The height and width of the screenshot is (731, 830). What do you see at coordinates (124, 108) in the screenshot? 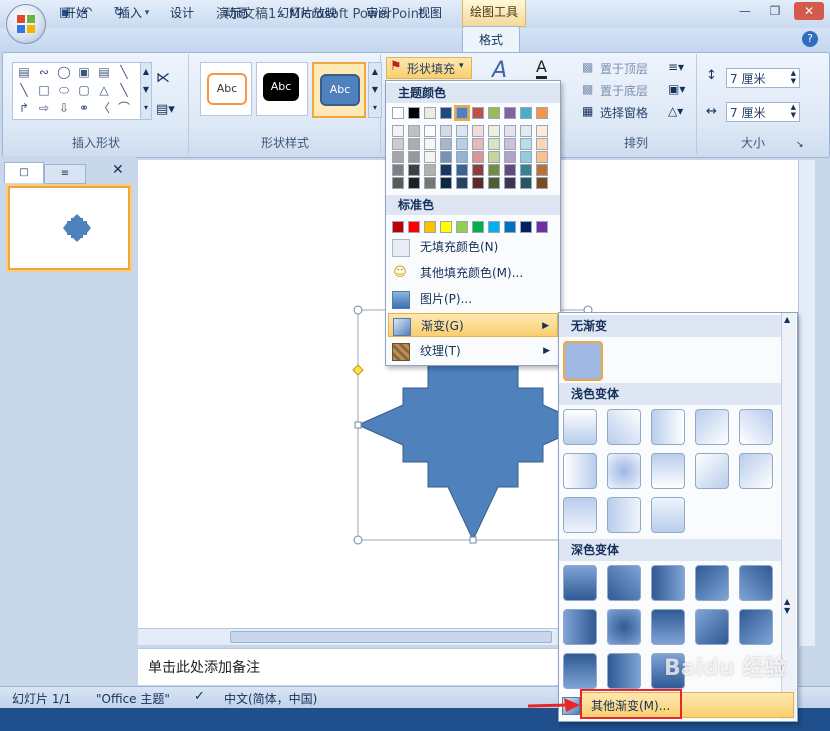
I see `arc-icon: ⌒` at bounding box center [124, 108].